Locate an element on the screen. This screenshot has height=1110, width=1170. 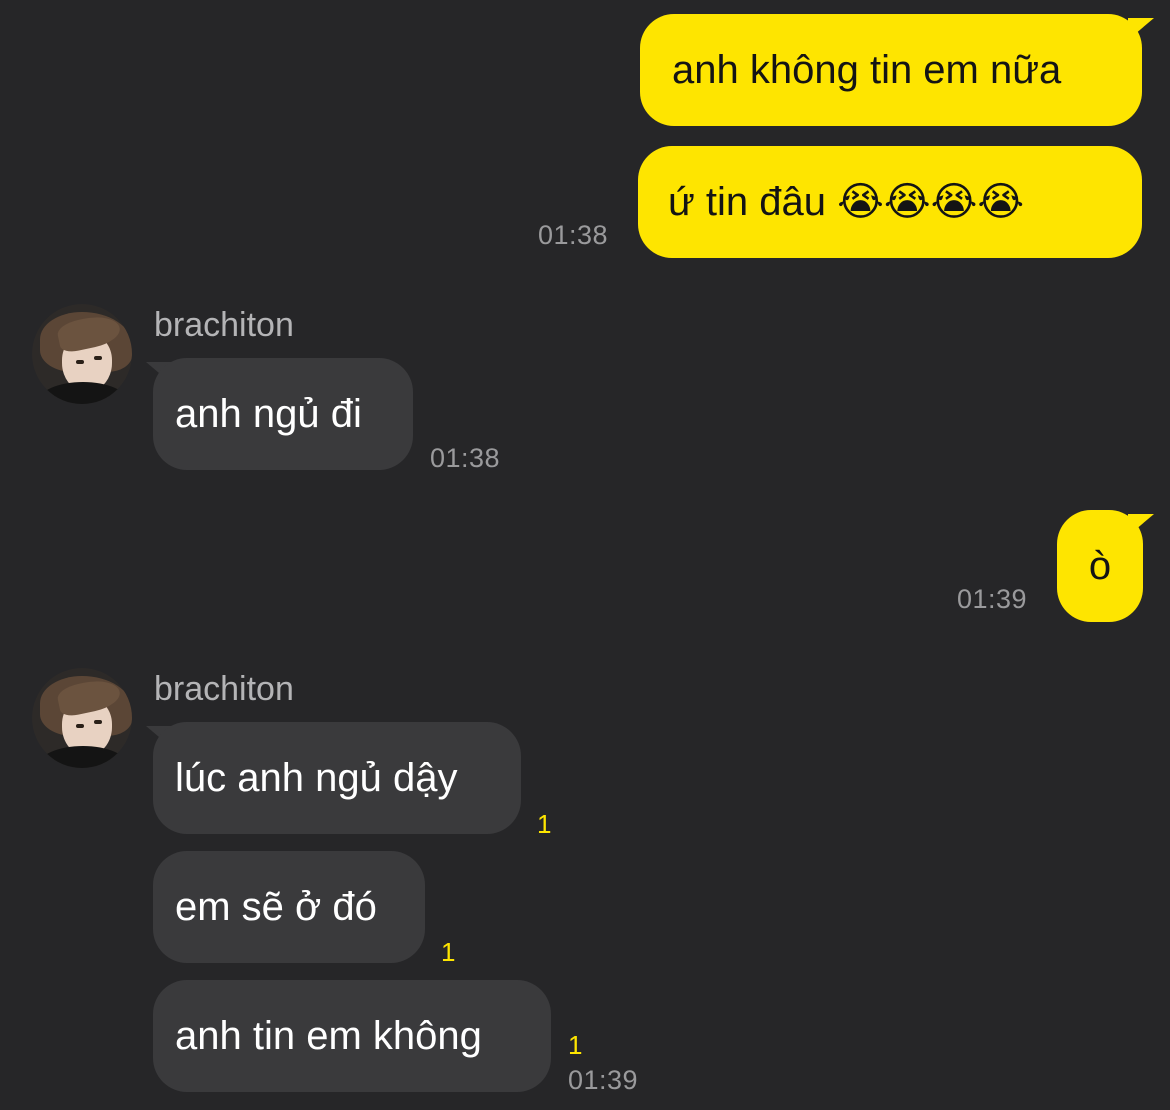
message-text: anh không tin em nữa is located at coordinates (867, 70).